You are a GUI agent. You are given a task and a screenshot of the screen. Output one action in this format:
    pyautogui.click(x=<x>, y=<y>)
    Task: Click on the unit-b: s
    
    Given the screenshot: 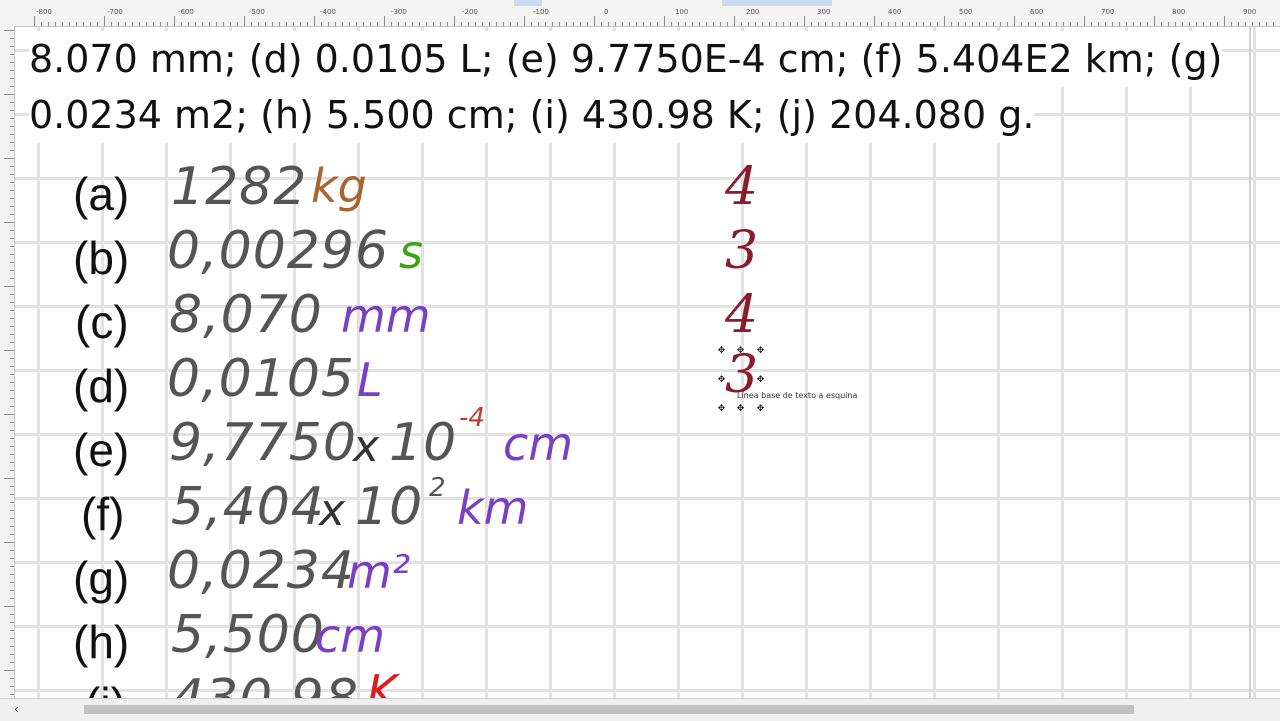 What is the action you would take?
    pyautogui.click(x=411, y=252)
    